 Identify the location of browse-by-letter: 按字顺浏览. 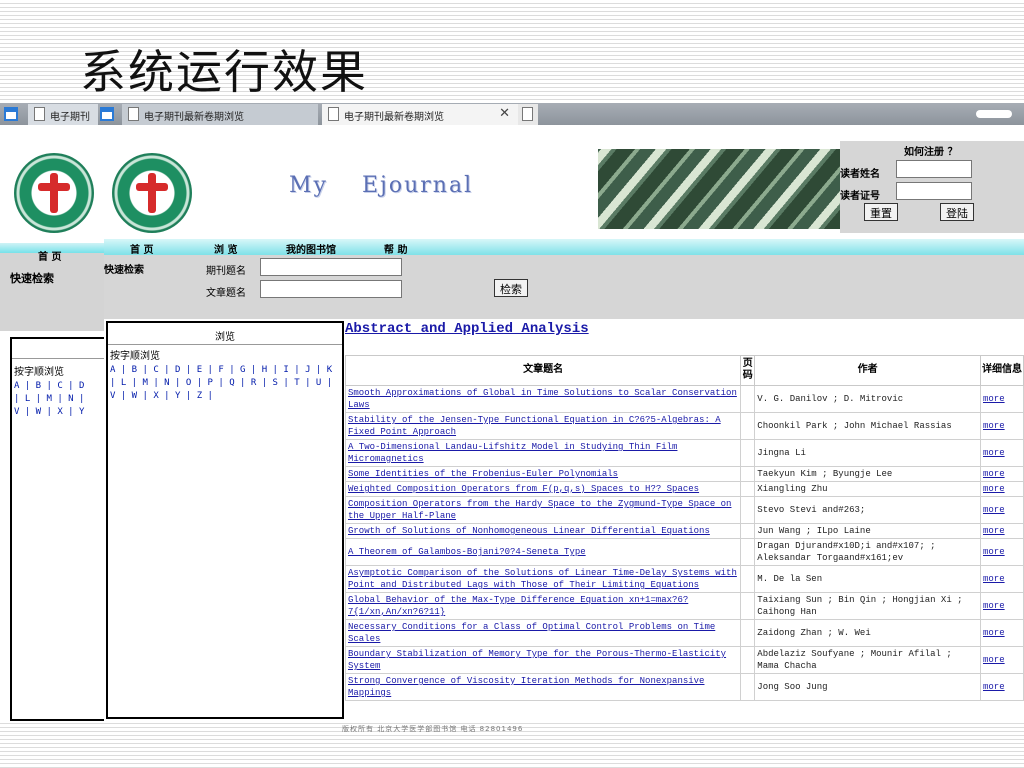
(135, 356).